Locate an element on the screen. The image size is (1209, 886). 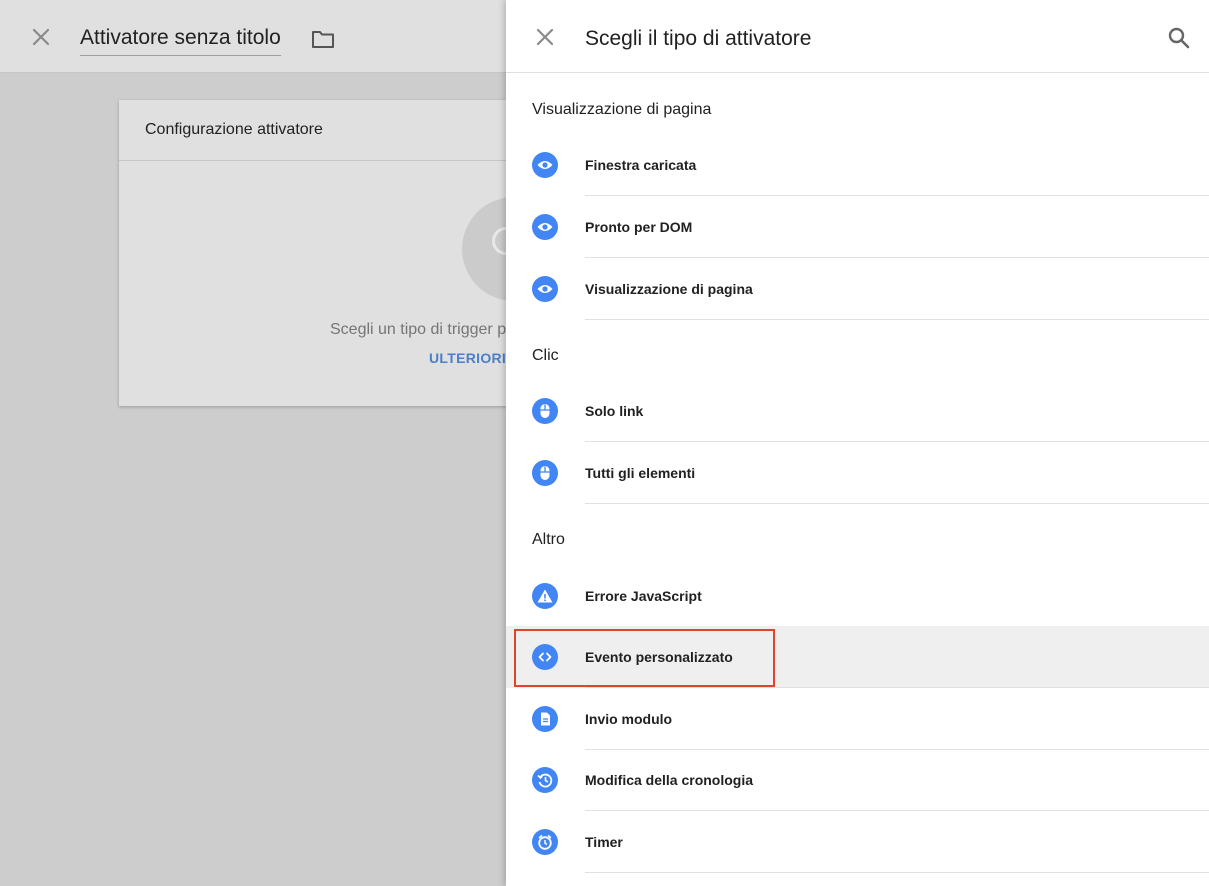
warning-icon is located at coordinates (545, 596).